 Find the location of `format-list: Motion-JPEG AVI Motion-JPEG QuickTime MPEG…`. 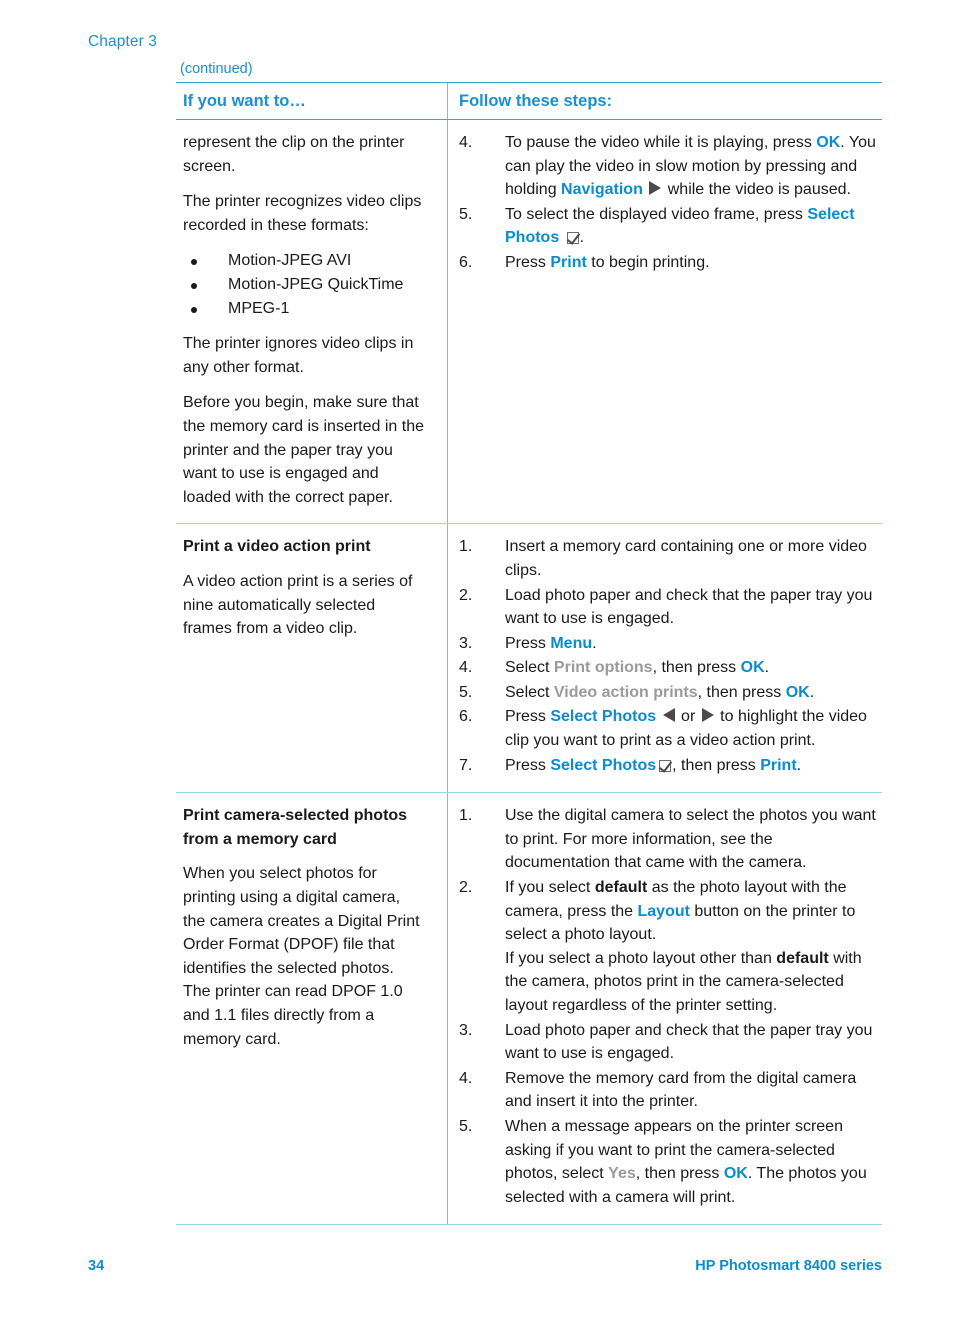

format-list: Motion-JPEG AVI Motion-JPEG QuickTime MPEG… is located at coordinates (304, 284).